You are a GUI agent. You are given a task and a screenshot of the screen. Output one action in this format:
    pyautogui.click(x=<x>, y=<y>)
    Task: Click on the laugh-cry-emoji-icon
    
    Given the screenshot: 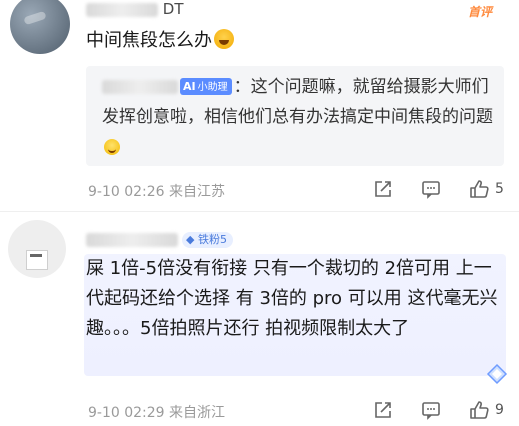 What is the action you would take?
    pyautogui.click(x=224, y=39)
    